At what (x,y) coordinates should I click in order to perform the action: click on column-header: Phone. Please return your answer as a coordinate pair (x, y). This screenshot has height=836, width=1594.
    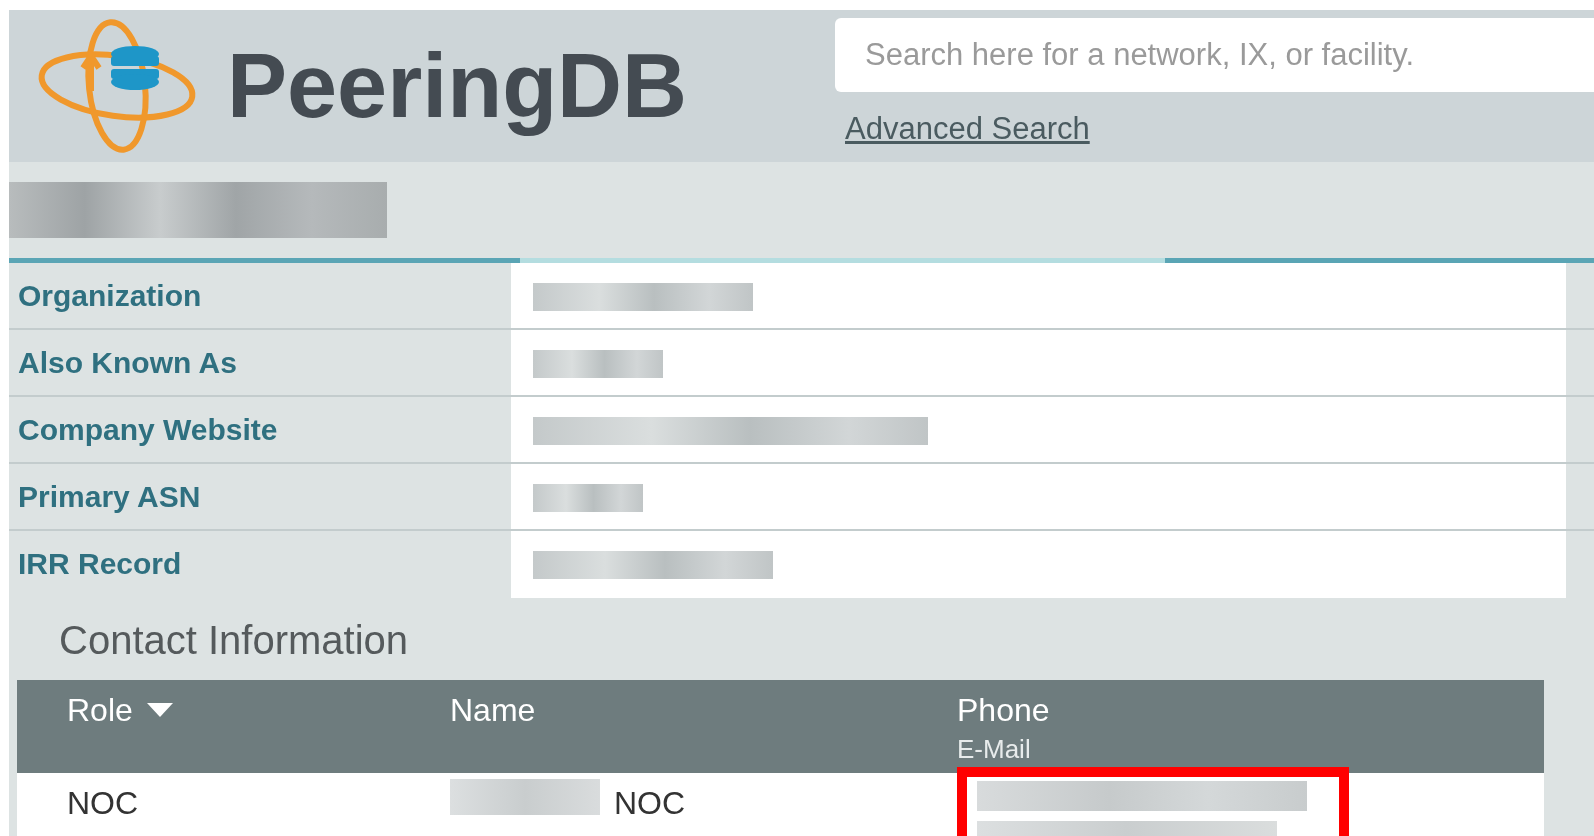
    Looking at the image, I should click on (1250, 710).